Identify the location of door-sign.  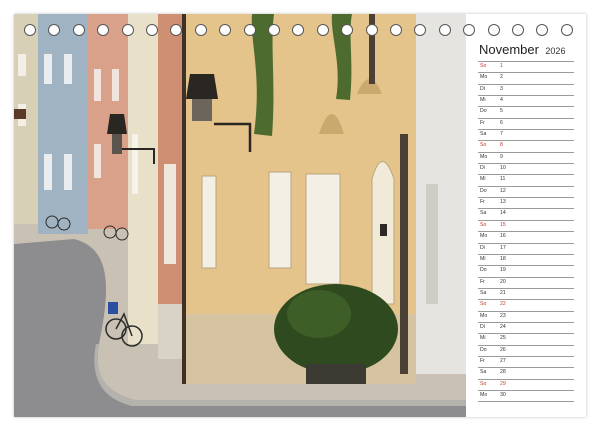
(383, 230).